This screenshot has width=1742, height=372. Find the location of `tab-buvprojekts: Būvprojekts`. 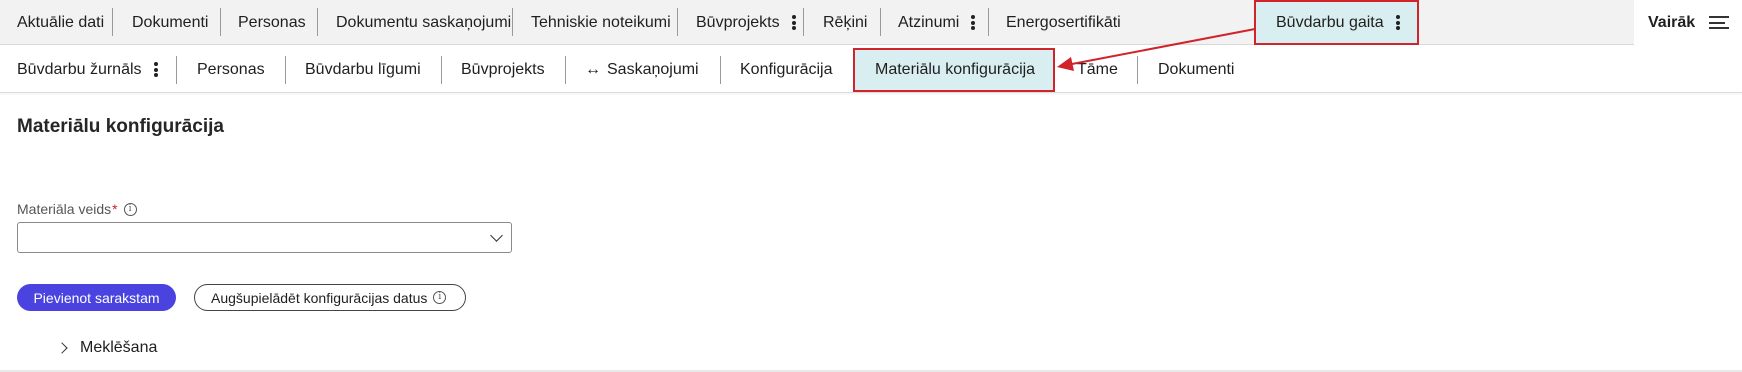

tab-buvprojekts: Būvprojekts is located at coordinates (746, 22).